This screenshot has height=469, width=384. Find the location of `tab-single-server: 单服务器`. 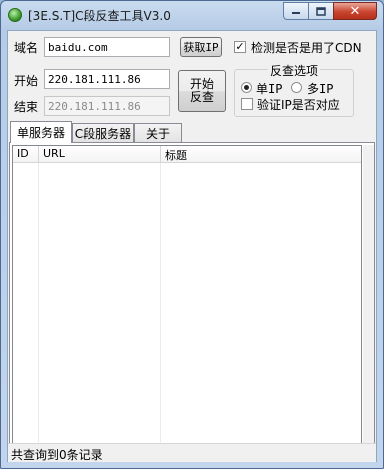

tab-single-server: 单服务器 is located at coordinates (41, 132).